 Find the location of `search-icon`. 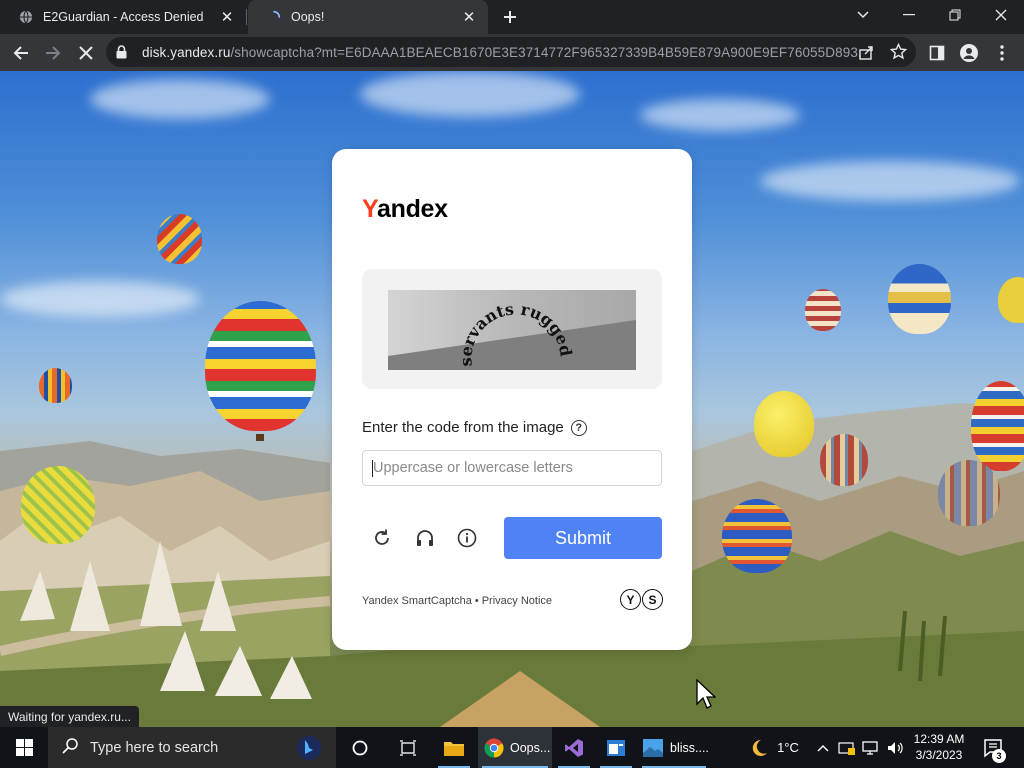

search-icon is located at coordinates (70, 747).